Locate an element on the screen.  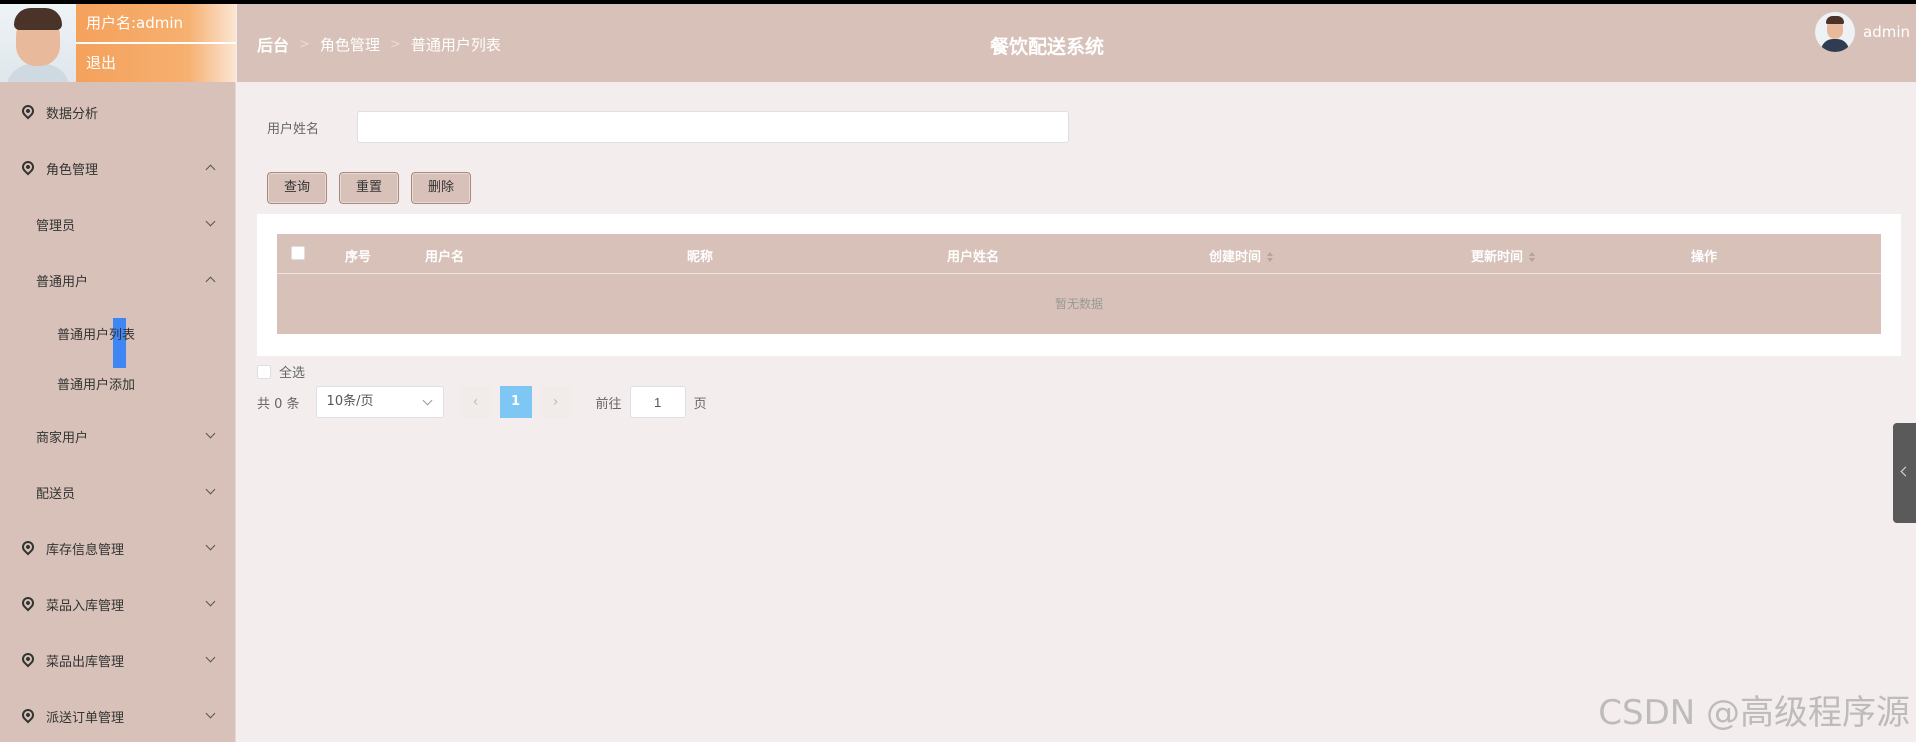
sidebar-item-label: 角色管理 is located at coordinates (72, 170).